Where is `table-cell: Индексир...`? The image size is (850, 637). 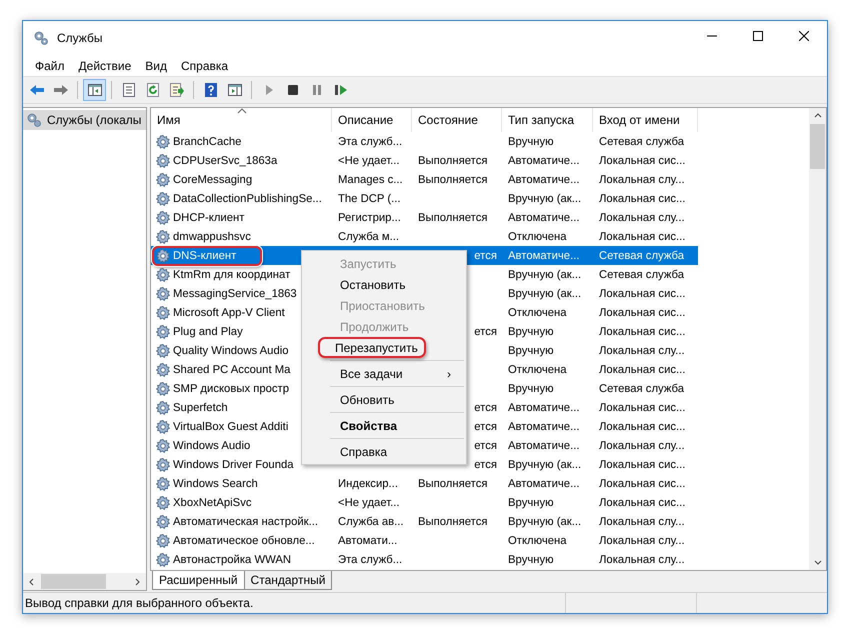
table-cell: Индексир... is located at coordinates (368, 484).